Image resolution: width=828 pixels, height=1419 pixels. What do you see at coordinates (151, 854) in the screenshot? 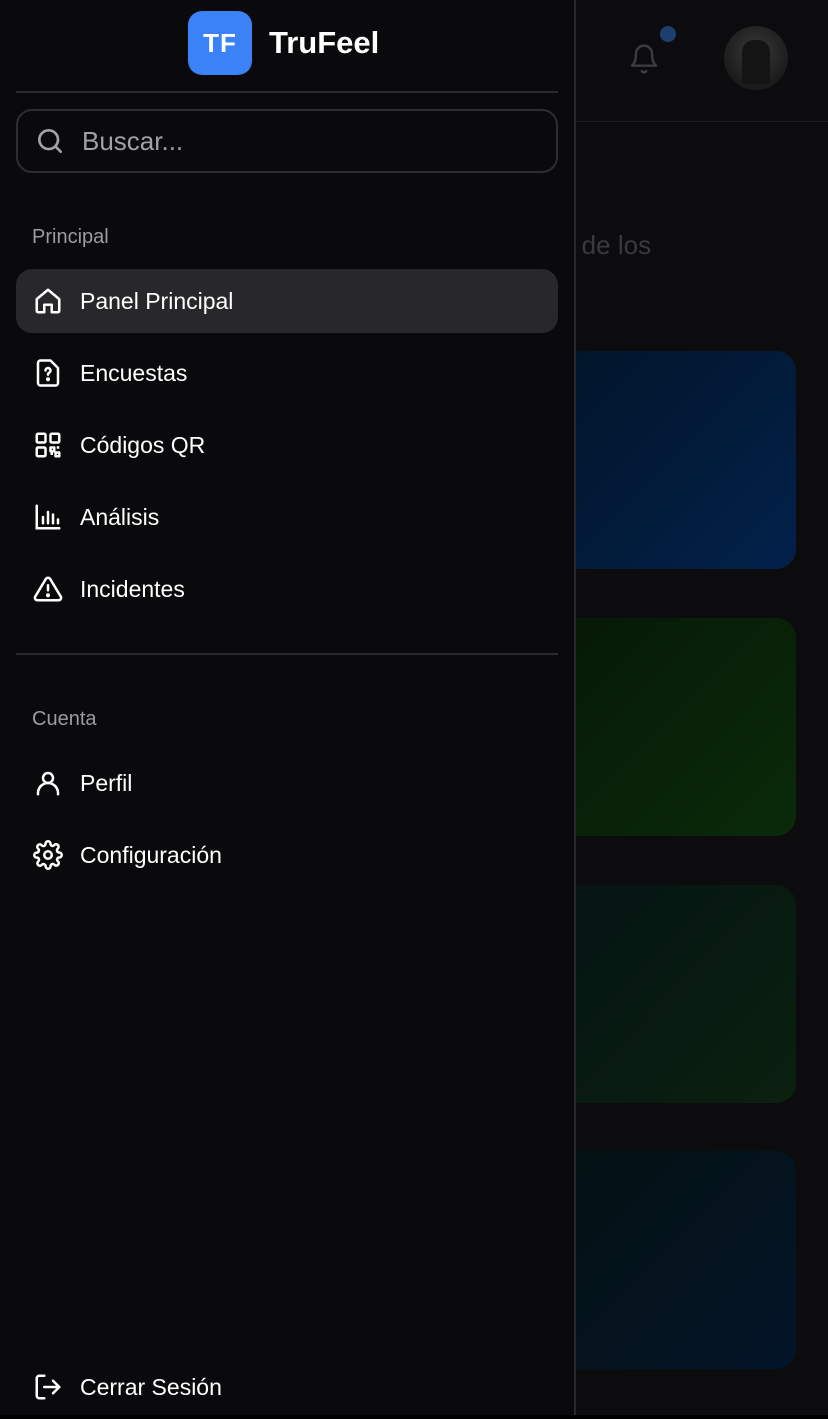
I see `nav-label: Configuración` at bounding box center [151, 854].